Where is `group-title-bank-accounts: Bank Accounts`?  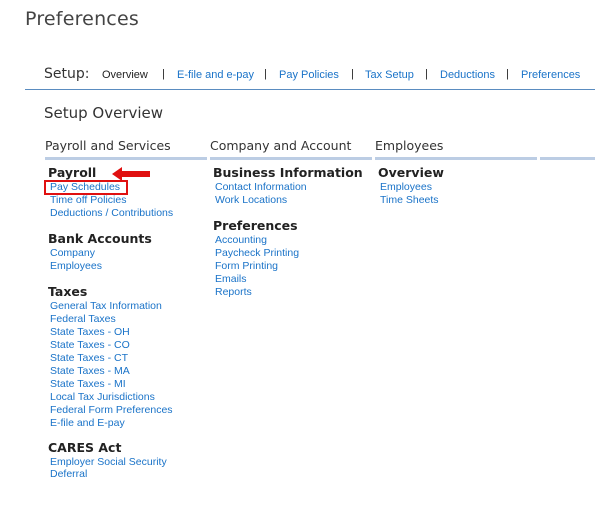
group-title-bank-accounts: Bank Accounts is located at coordinates (100, 238).